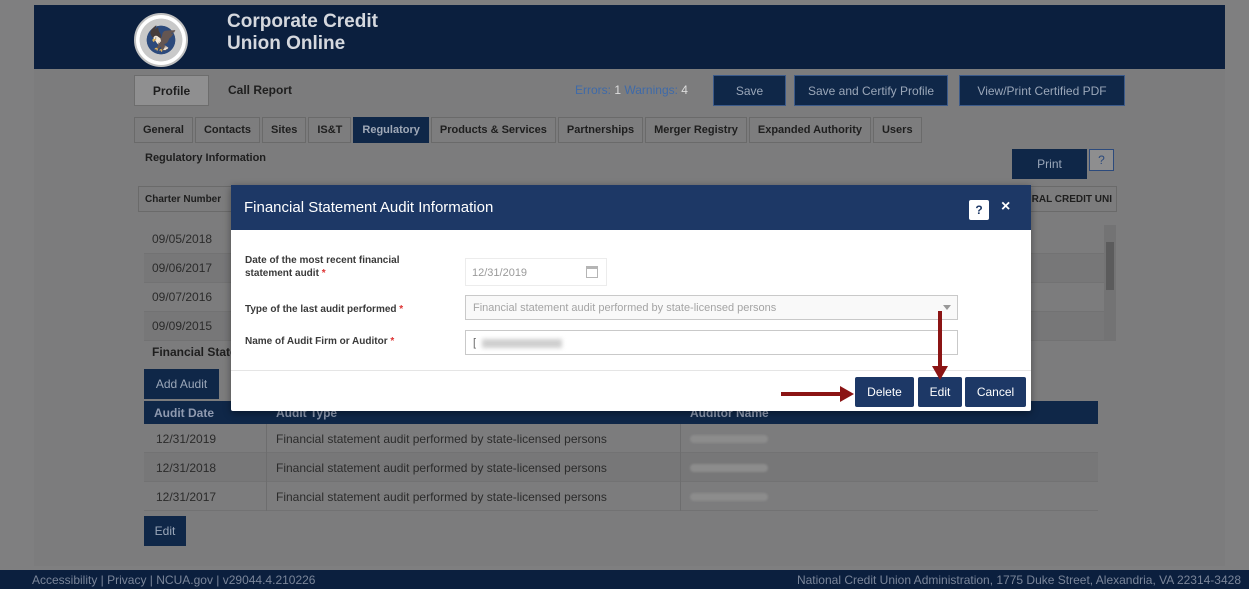 This screenshot has width=1249, height=589. Describe the element at coordinates (186, 439) in the screenshot. I see `audit-date-cell: 12/31/2019` at that location.